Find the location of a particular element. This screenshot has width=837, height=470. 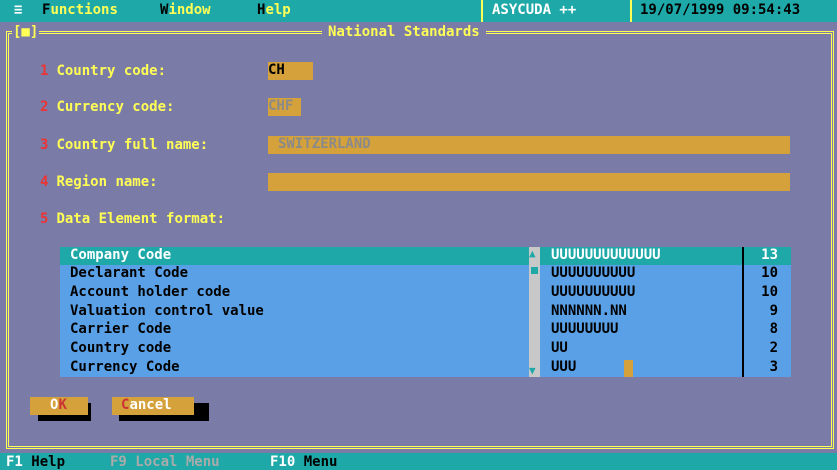

status-label: Local Menu is located at coordinates (177, 462).